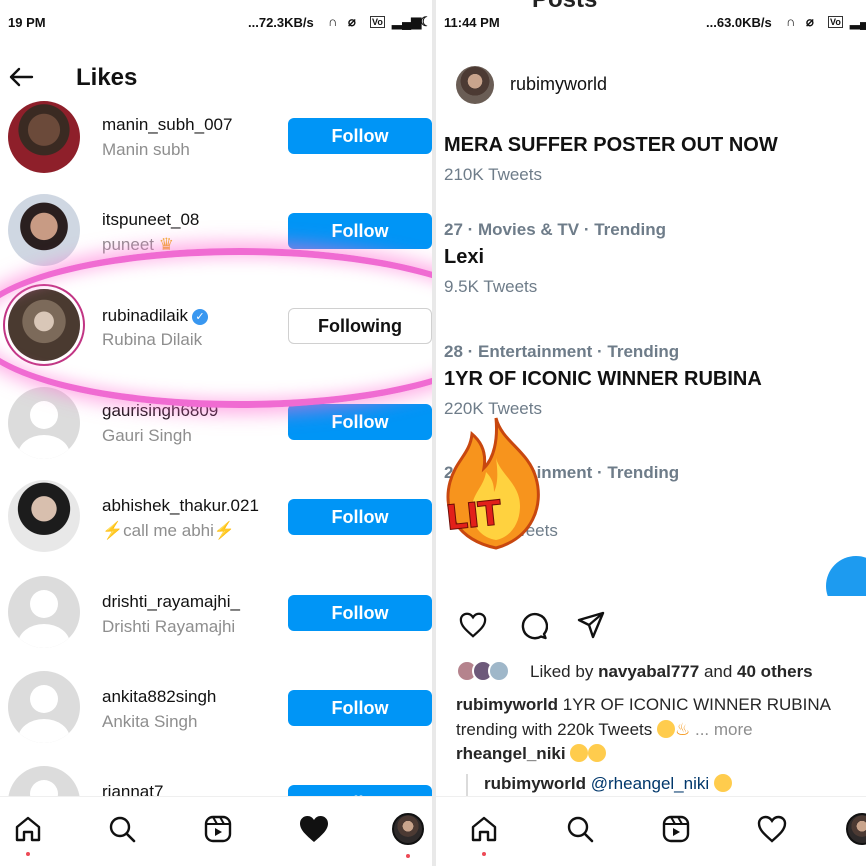  I want to click on trend-item: MERA SUFFER POSTER OUT NOW 210K Tweets, so click(611, 156).